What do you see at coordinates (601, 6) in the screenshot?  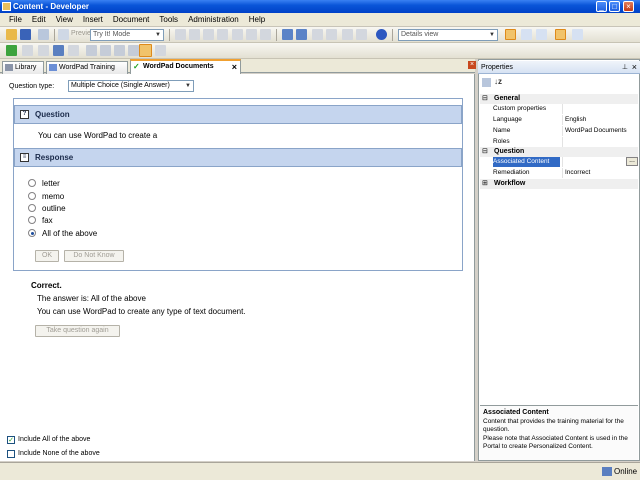 I see `minimize-button: _` at bounding box center [601, 6].